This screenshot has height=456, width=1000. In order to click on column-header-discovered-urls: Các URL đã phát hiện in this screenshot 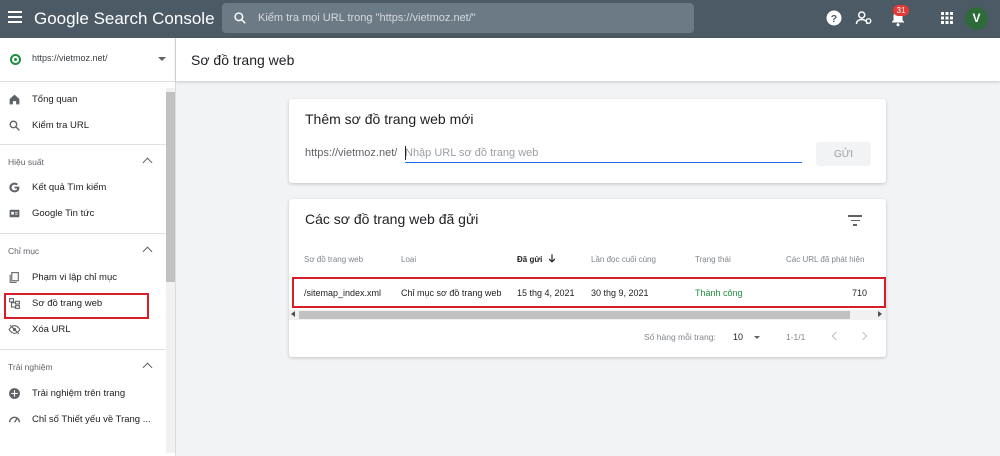, I will do `click(825, 259)`.